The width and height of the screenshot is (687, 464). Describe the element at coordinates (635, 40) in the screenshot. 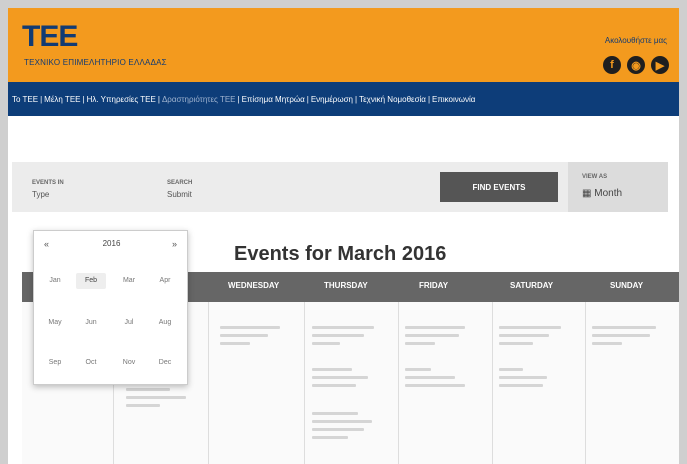

I see `follow-us-text: Ακολουθήστε μας` at that location.